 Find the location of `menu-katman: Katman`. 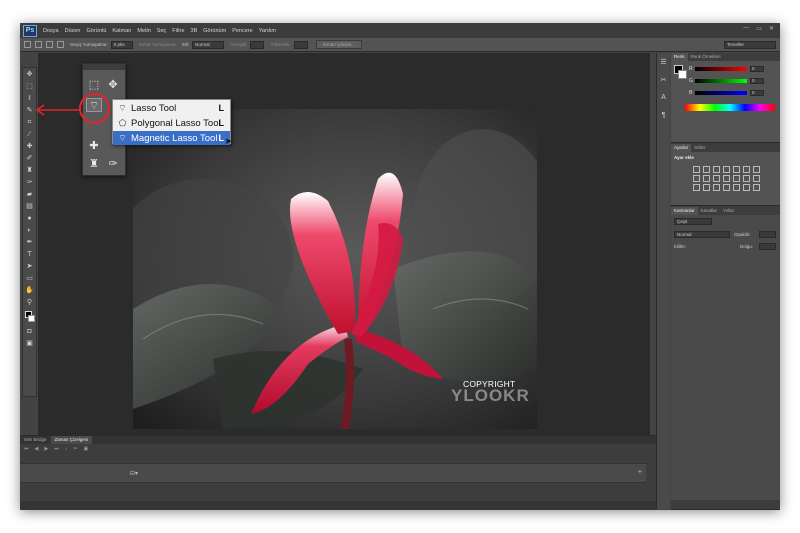

menu-katman: Katman is located at coordinates (121, 31).